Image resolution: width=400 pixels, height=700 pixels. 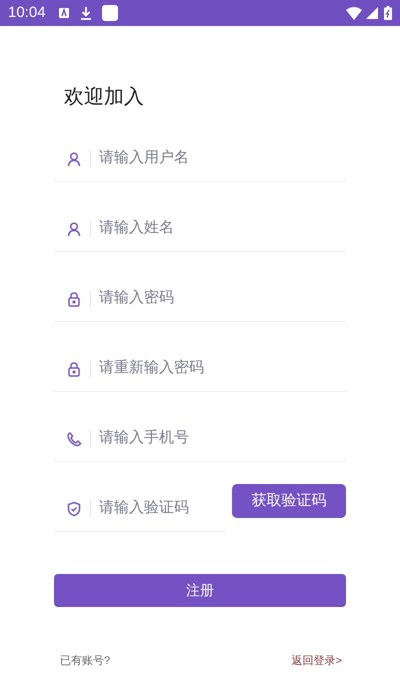 I want to click on battery-icon, so click(x=388, y=13).